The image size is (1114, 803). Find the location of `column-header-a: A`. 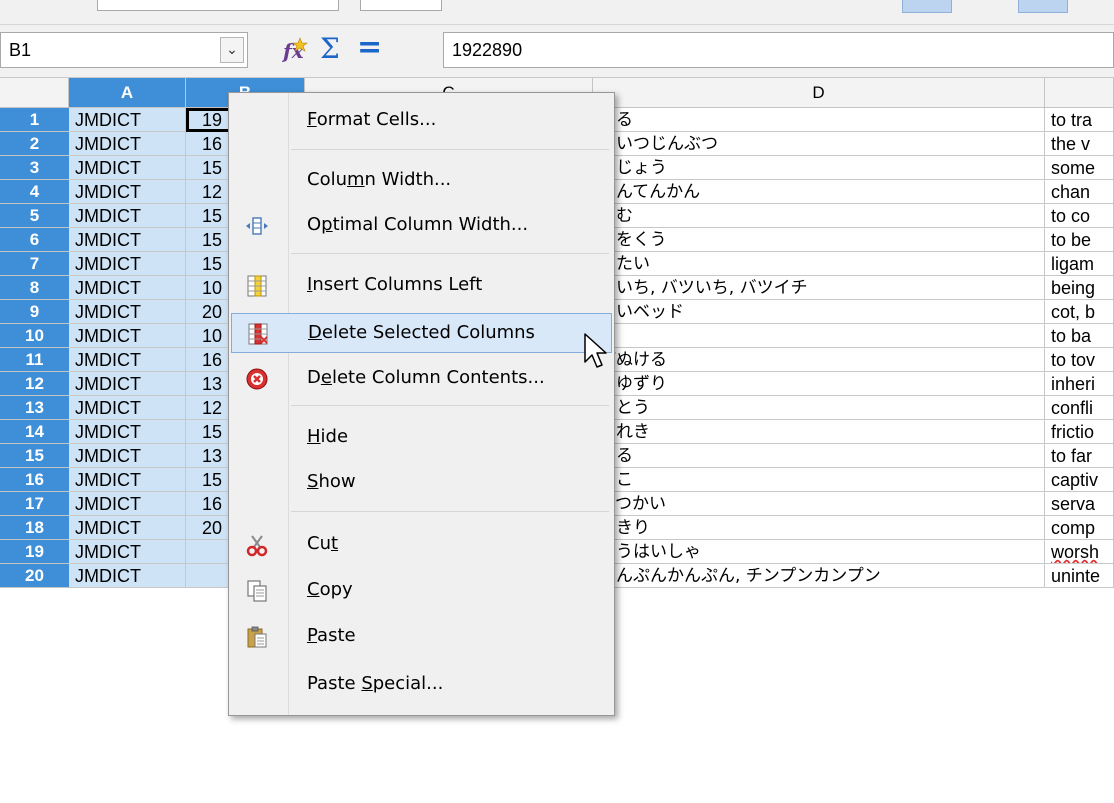

column-header-a: A is located at coordinates (127, 93).